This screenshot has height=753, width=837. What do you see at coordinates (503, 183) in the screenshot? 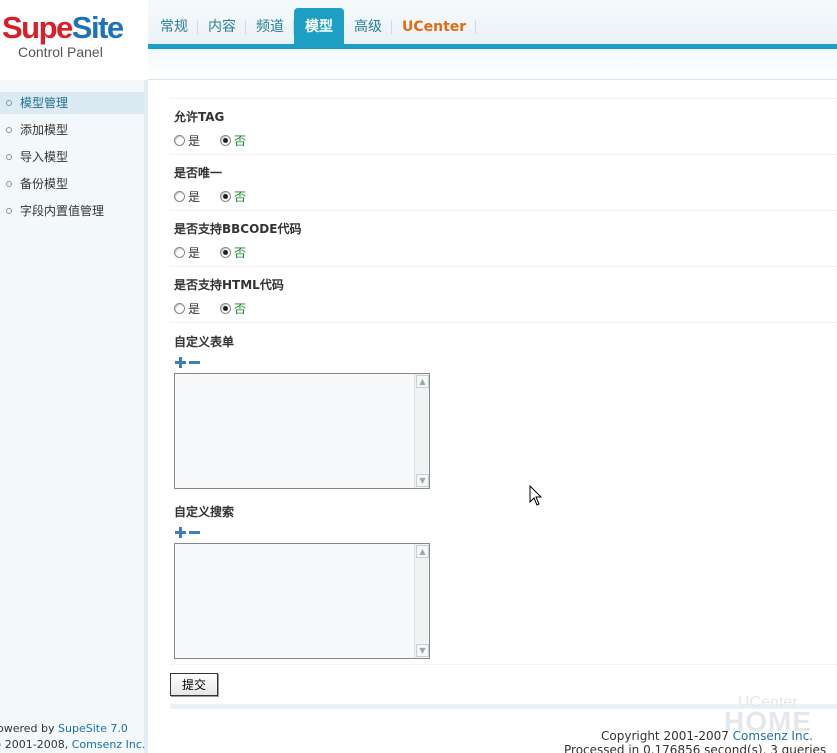
I see `form-row-unique: 是否唯一 是 否` at bounding box center [503, 183].